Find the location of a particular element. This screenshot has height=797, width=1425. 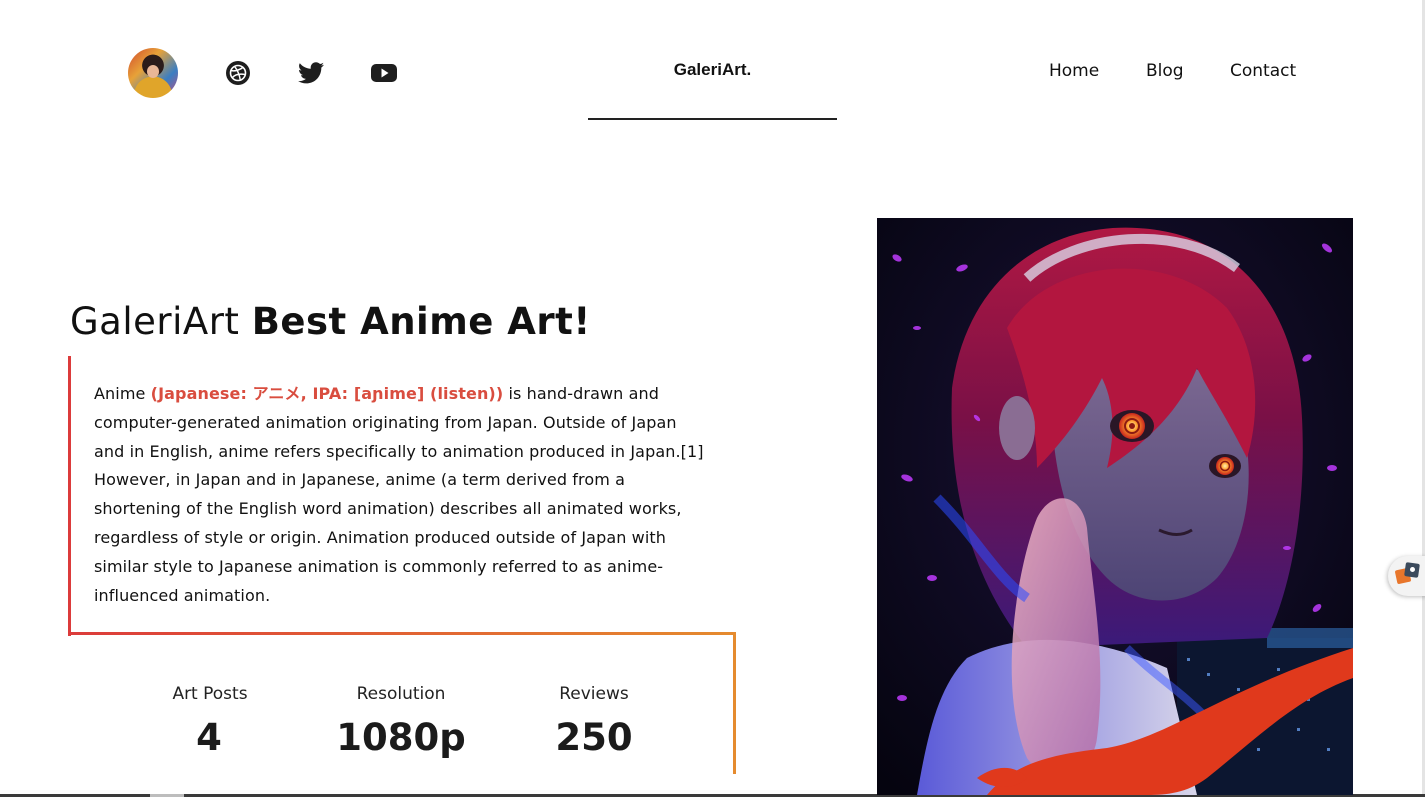

site-brand: GaleriArt. is located at coordinates (712, 70).